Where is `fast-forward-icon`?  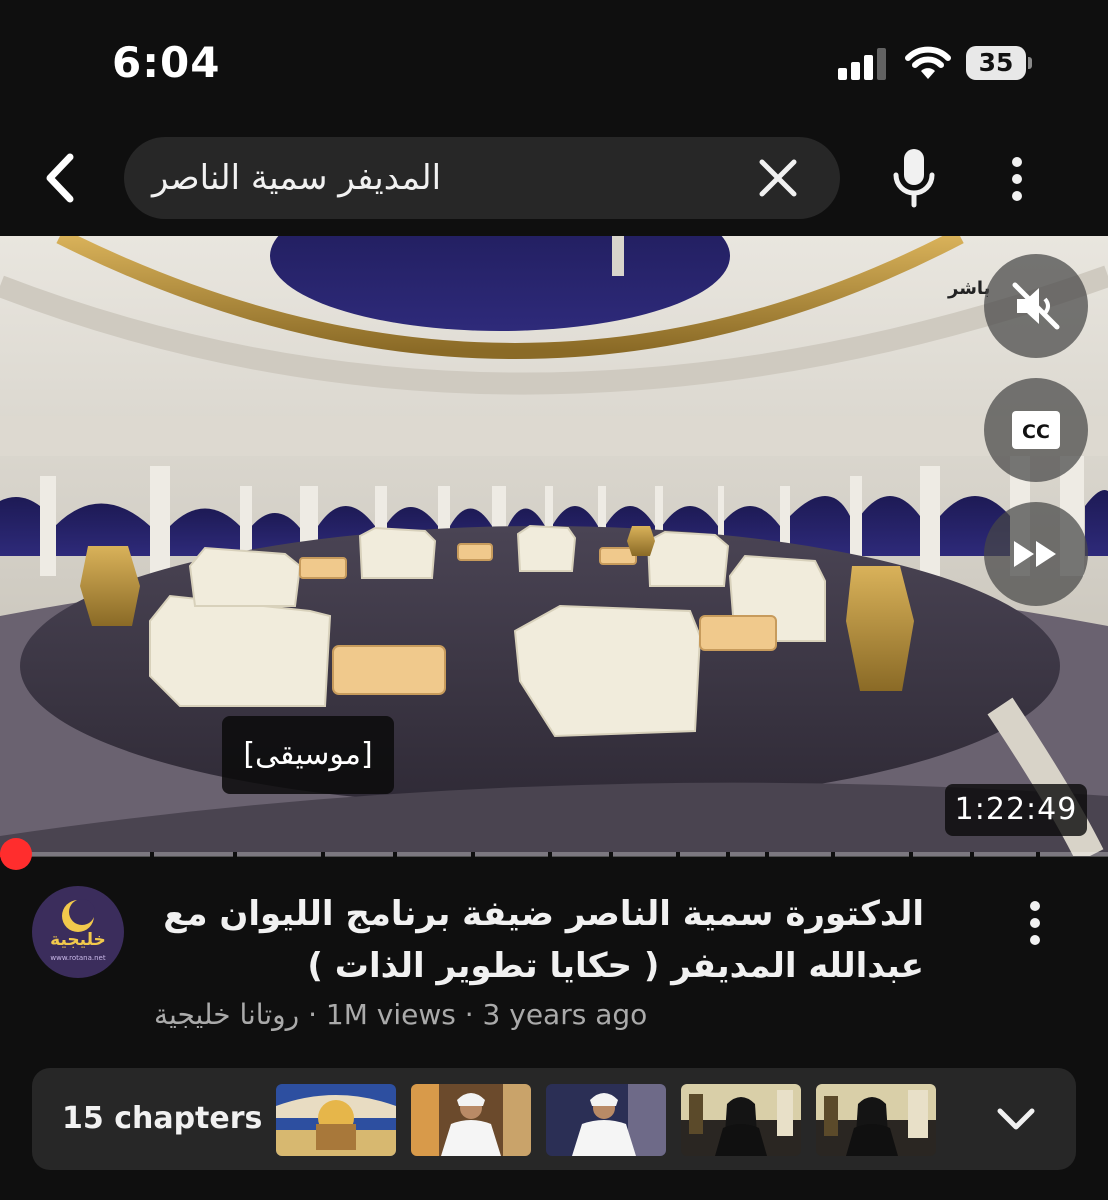 fast-forward-icon is located at coordinates (1035, 554).